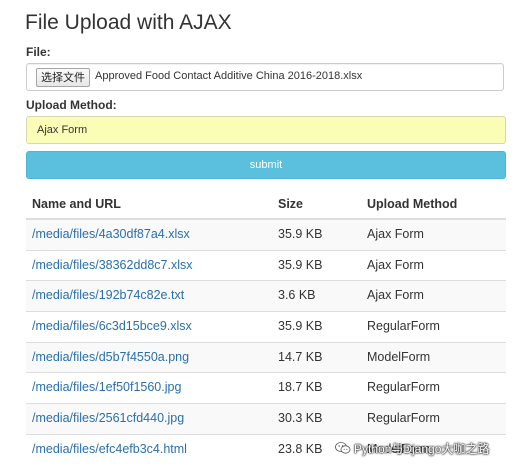 This screenshot has width=526, height=470. What do you see at coordinates (266, 165) in the screenshot?
I see `submit-button: submit` at bounding box center [266, 165].